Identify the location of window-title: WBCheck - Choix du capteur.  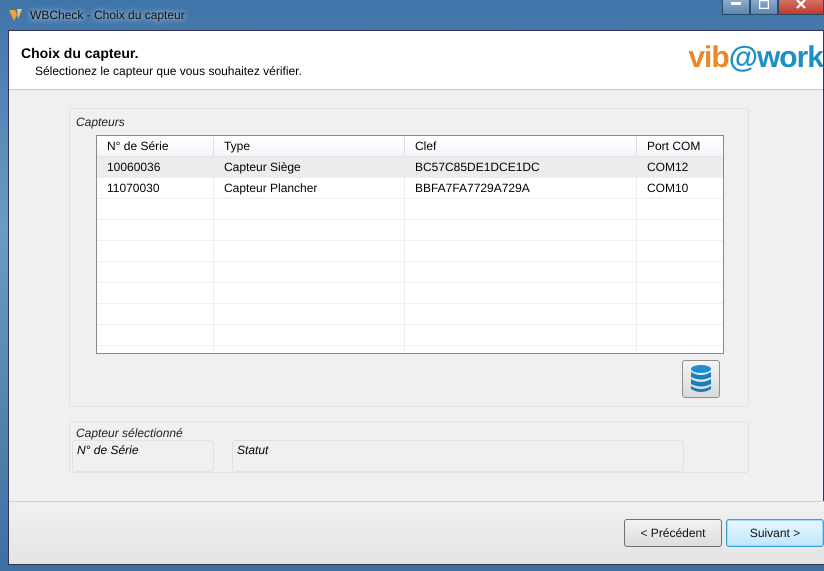
(107, 15).